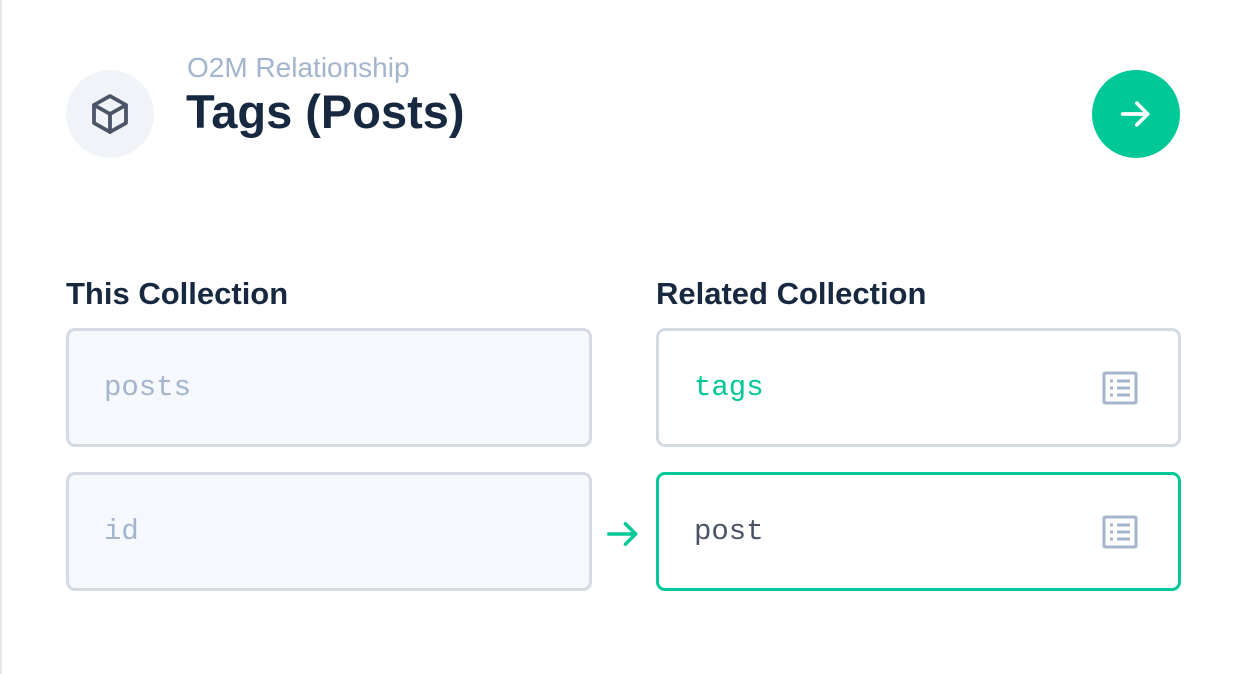 The height and width of the screenshot is (674, 1242). I want to click on box-icon, so click(110, 114).